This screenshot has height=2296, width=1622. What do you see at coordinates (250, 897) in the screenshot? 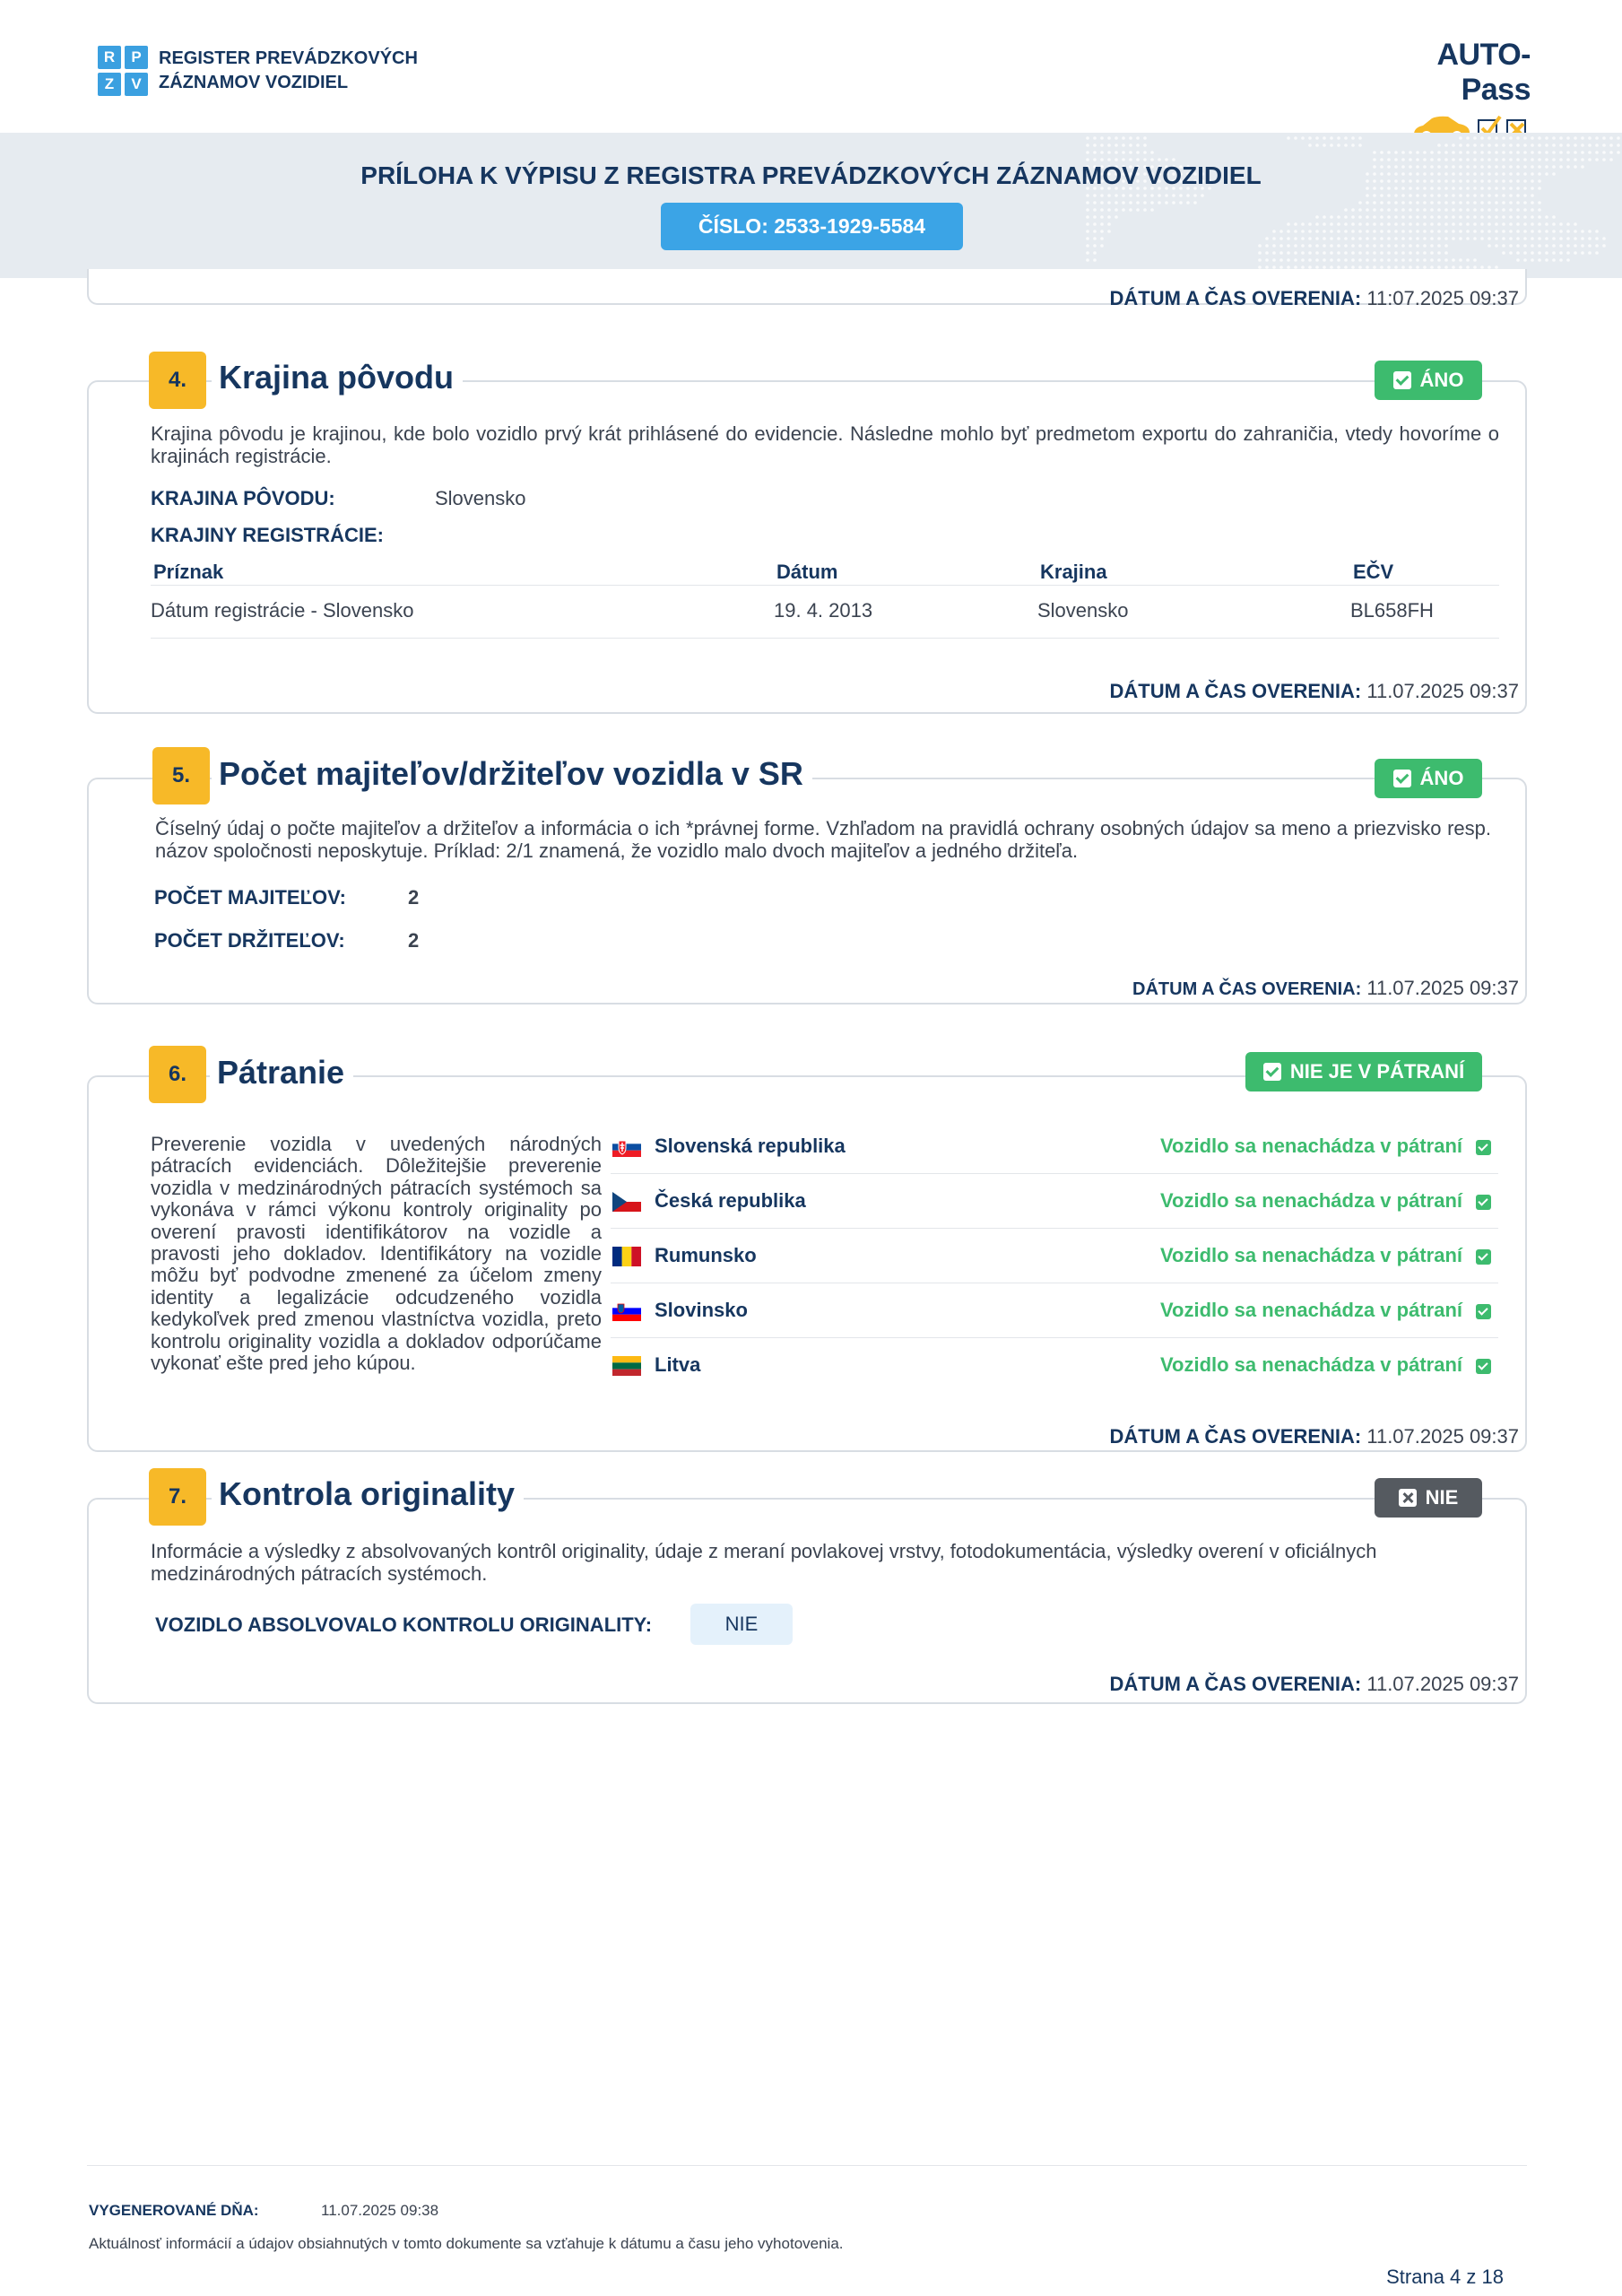
I see `owners-label: POČET MAJITEĽOV:` at bounding box center [250, 897].